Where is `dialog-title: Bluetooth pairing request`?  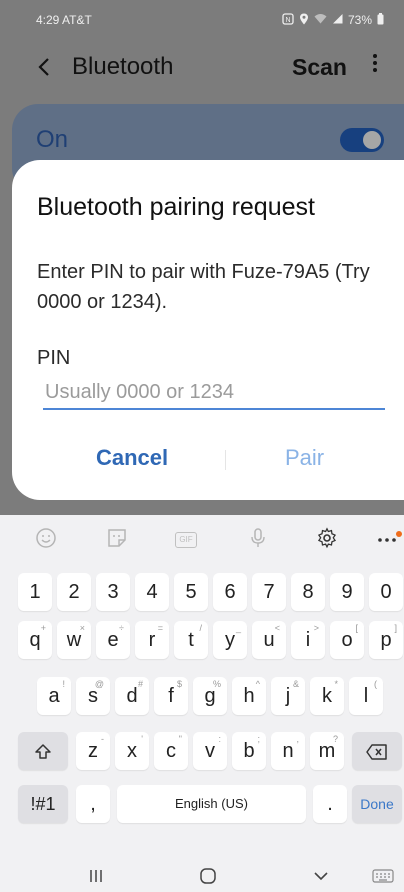
dialog-title: Bluetooth pairing request is located at coordinates (176, 207).